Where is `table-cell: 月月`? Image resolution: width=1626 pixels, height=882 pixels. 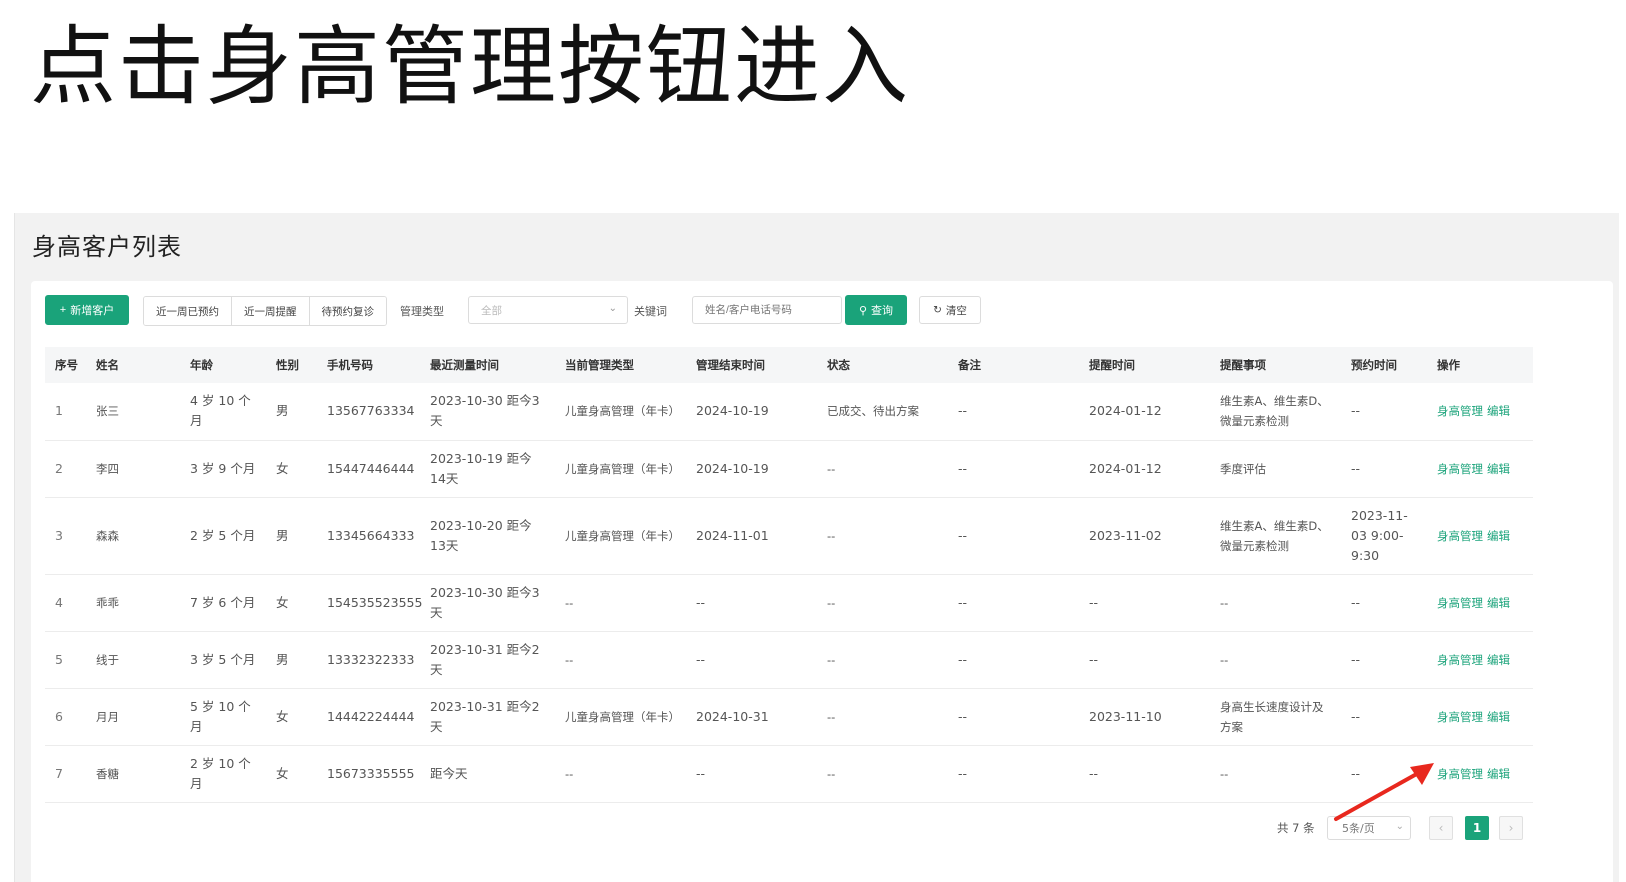 table-cell: 月月 is located at coordinates (133, 717).